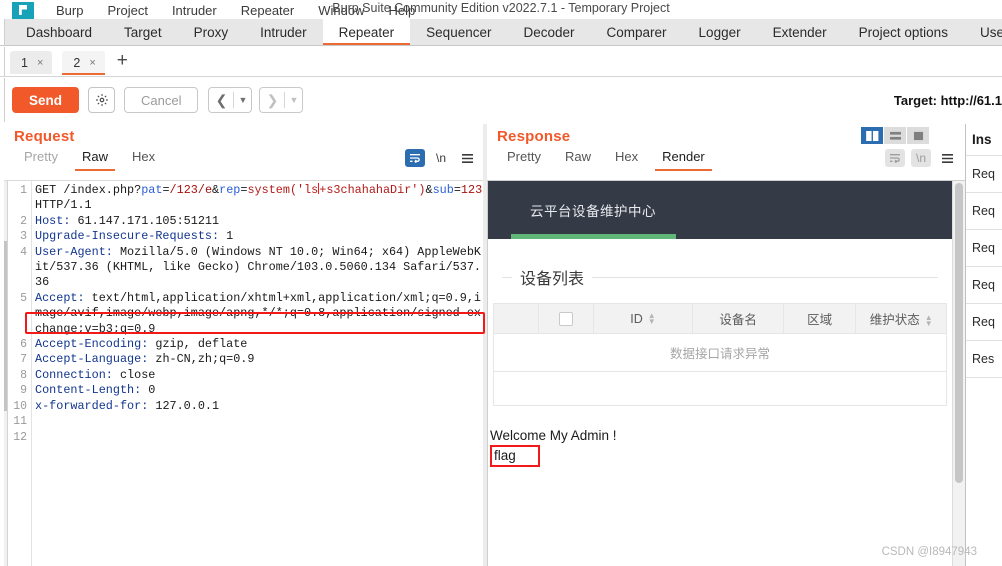 The image size is (1002, 566). What do you see at coordinates (984, 210) in the screenshot?
I see `inspector-row-2: Req` at bounding box center [984, 210].